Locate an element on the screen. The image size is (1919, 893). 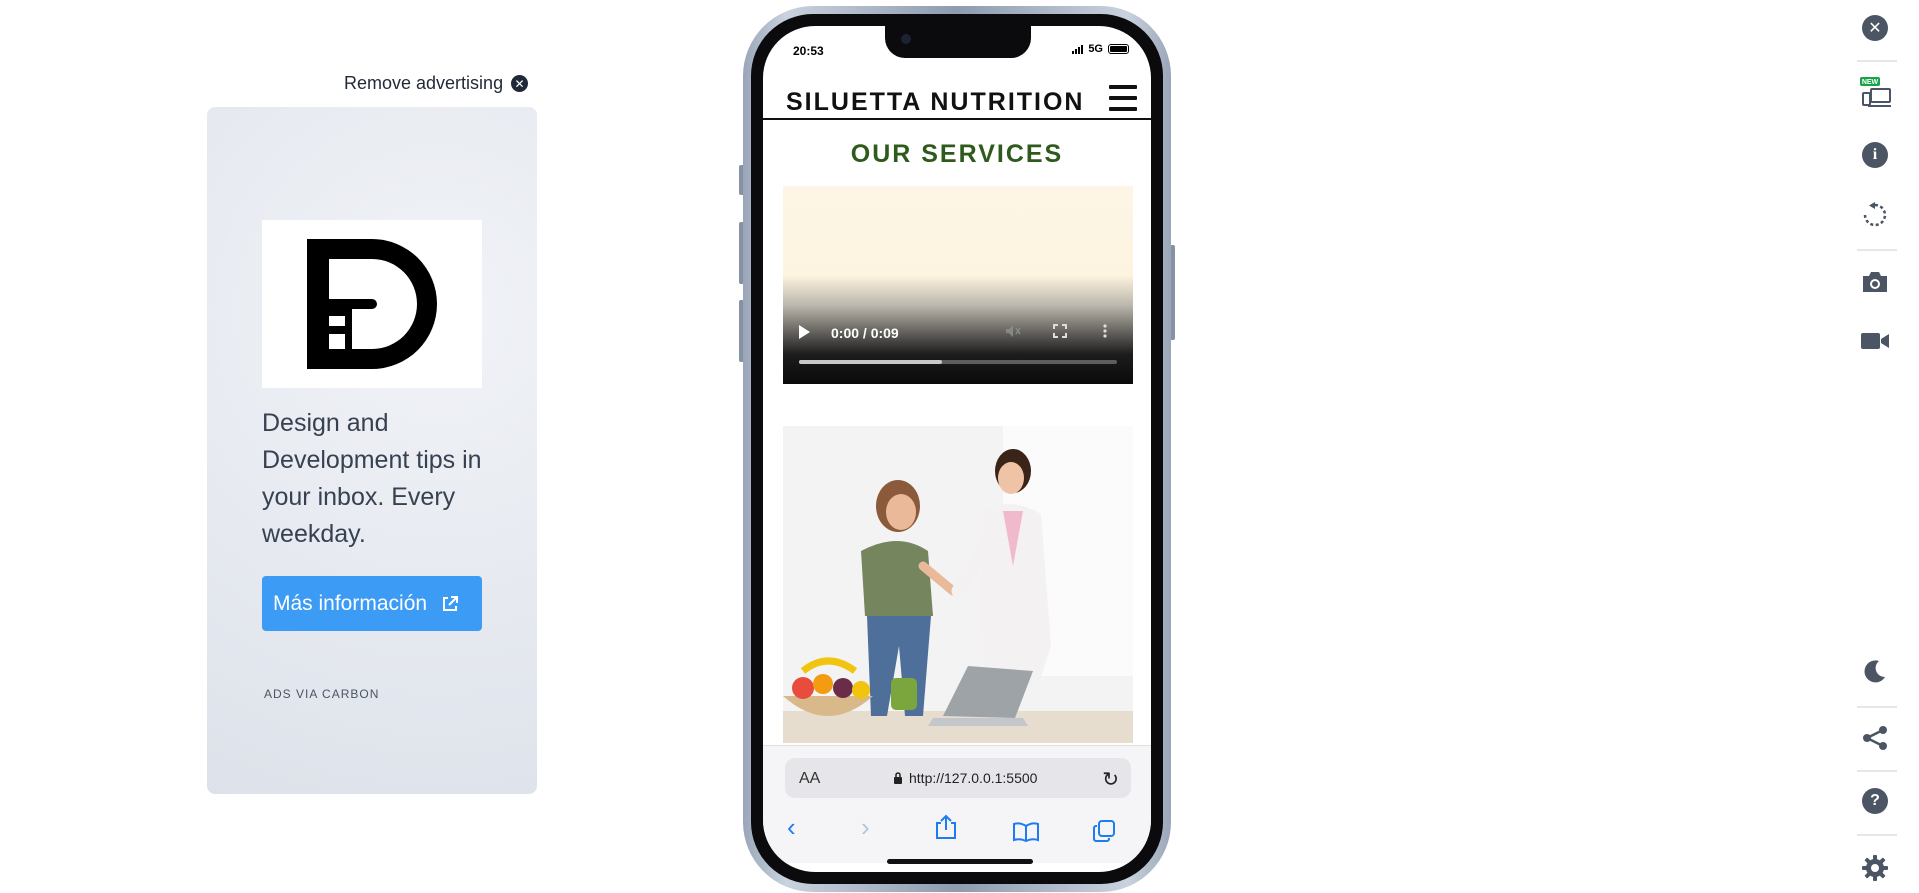
safari-toolbar: ‹ › is located at coordinates (957, 828).